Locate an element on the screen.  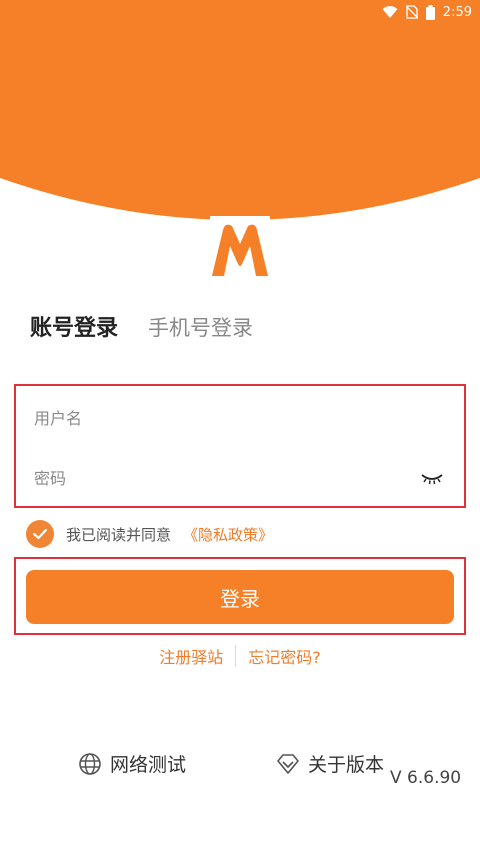
status-bar: 2:59 is located at coordinates (240, 12).